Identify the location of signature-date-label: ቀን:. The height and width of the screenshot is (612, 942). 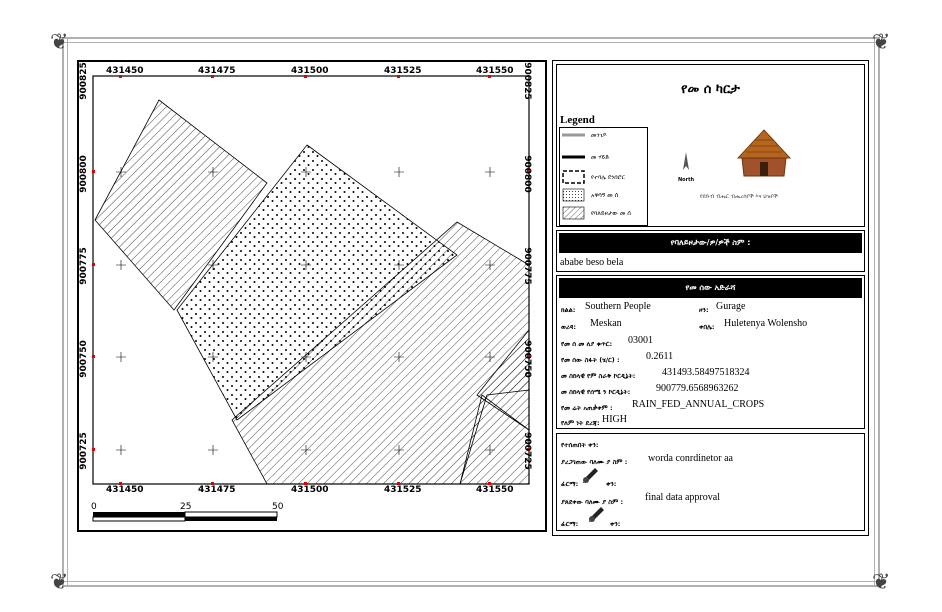
(611, 484).